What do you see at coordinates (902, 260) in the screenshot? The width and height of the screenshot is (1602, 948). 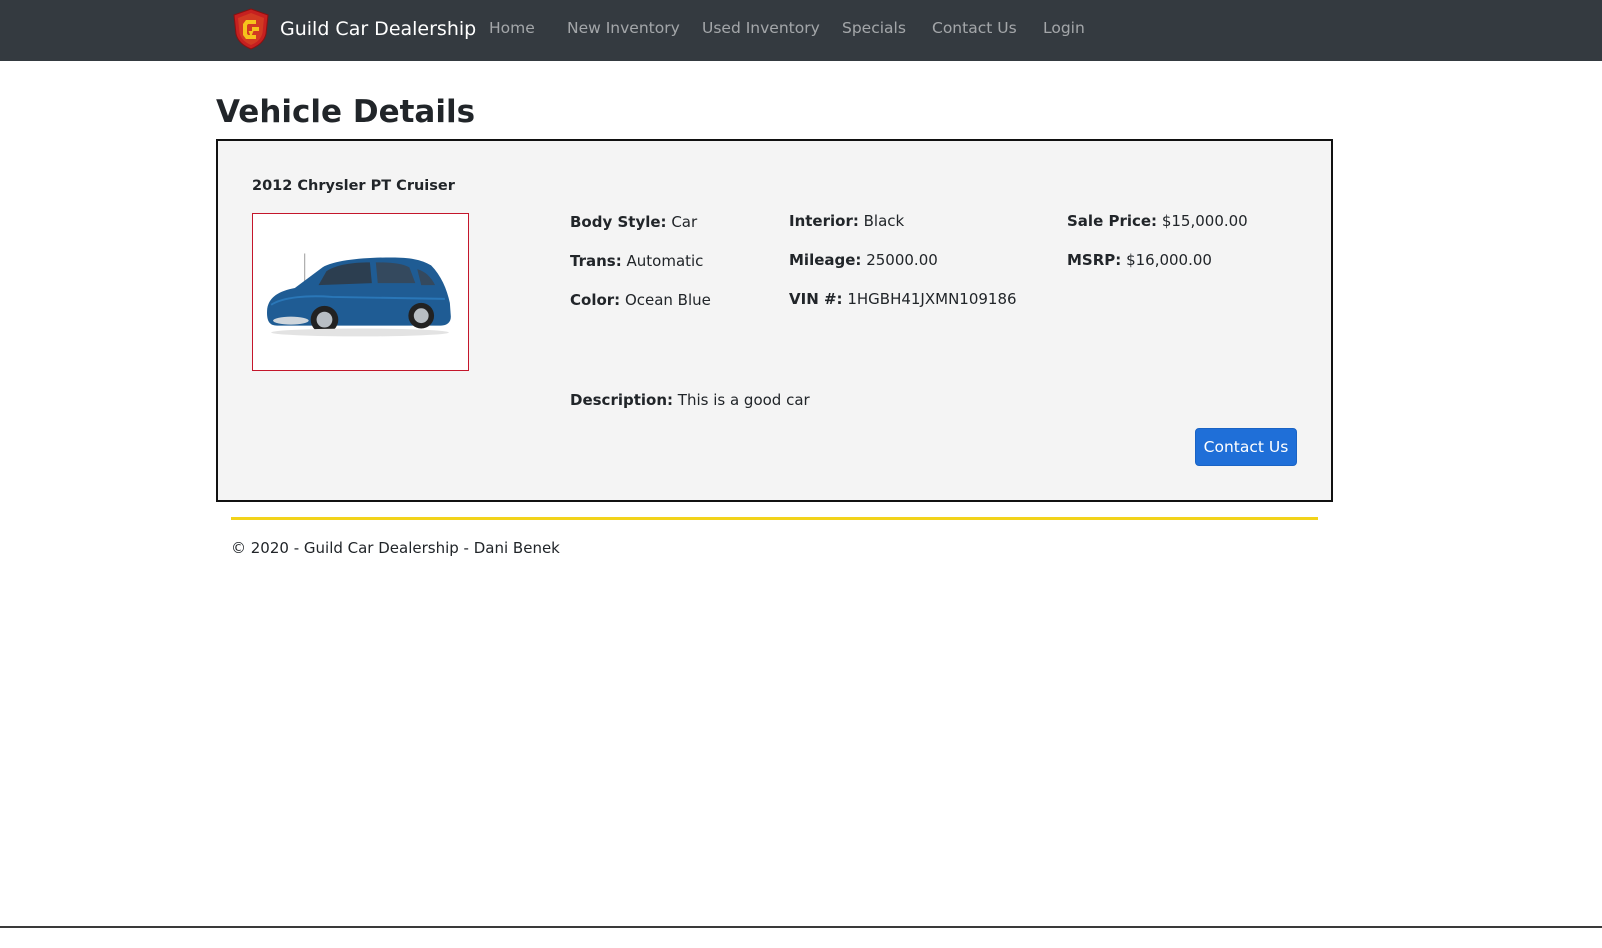 I see `spec-value: 25000.00` at bounding box center [902, 260].